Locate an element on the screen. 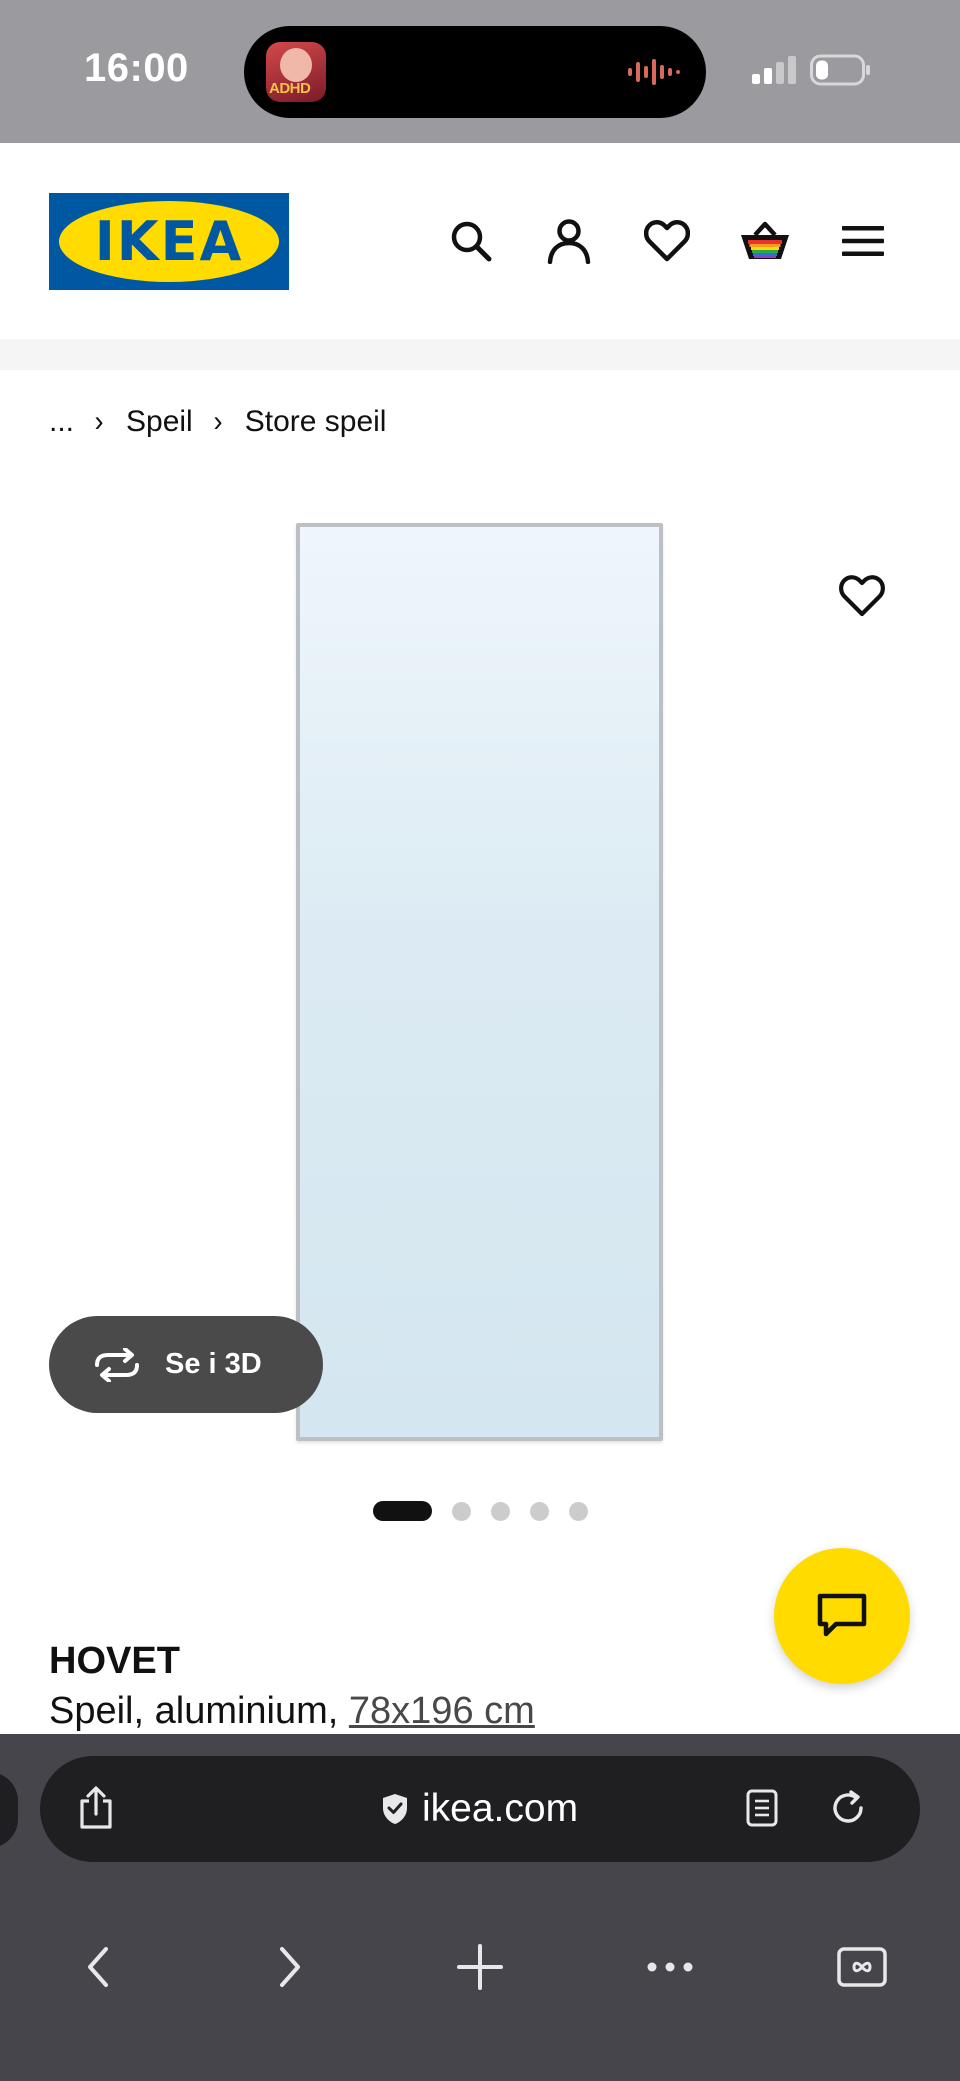  site-header: IKEA is located at coordinates (480, 241).